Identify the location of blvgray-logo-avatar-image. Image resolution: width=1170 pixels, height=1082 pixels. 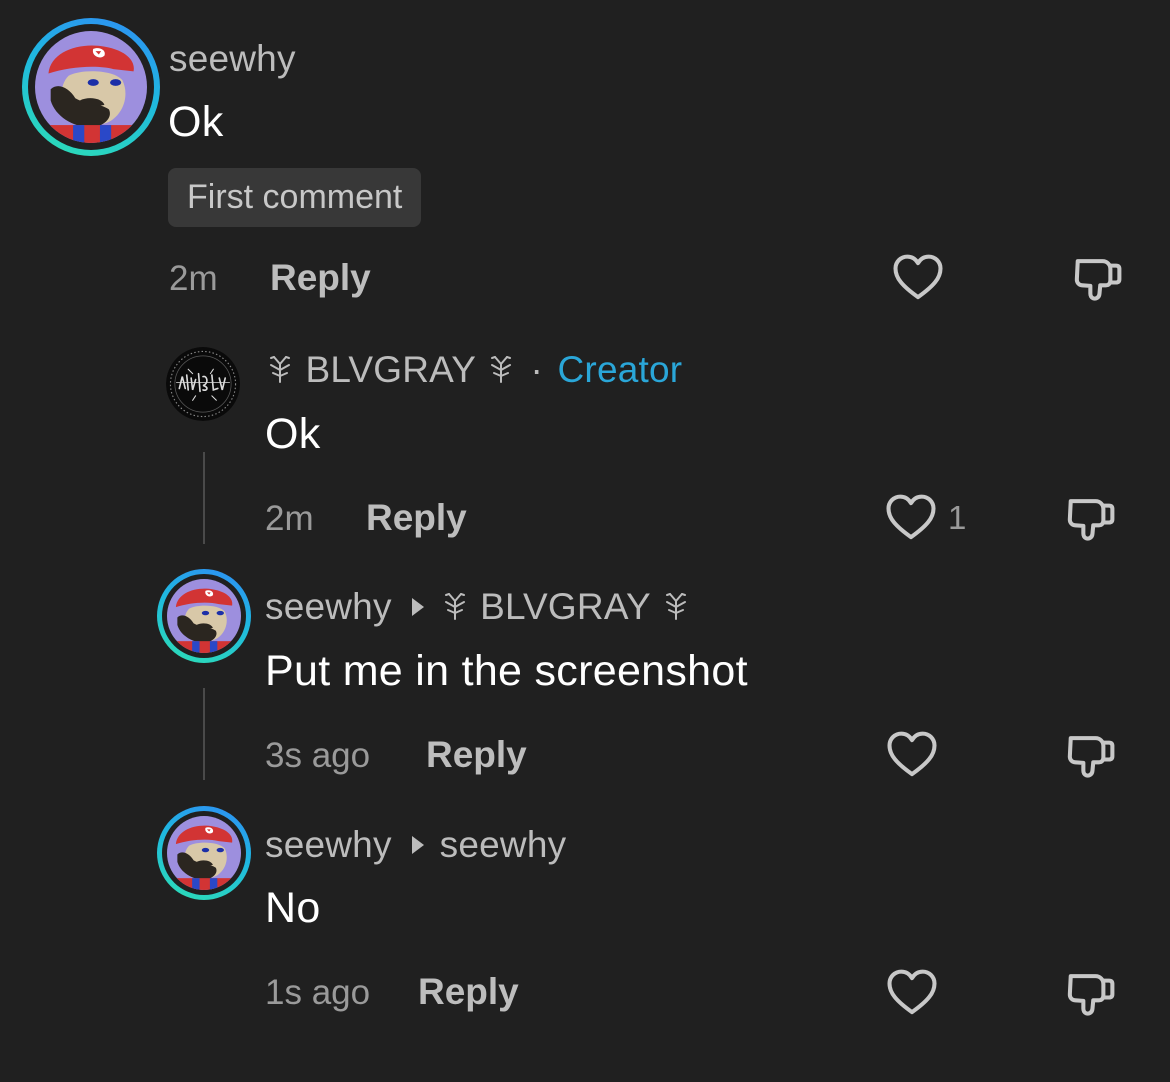
(203, 384).